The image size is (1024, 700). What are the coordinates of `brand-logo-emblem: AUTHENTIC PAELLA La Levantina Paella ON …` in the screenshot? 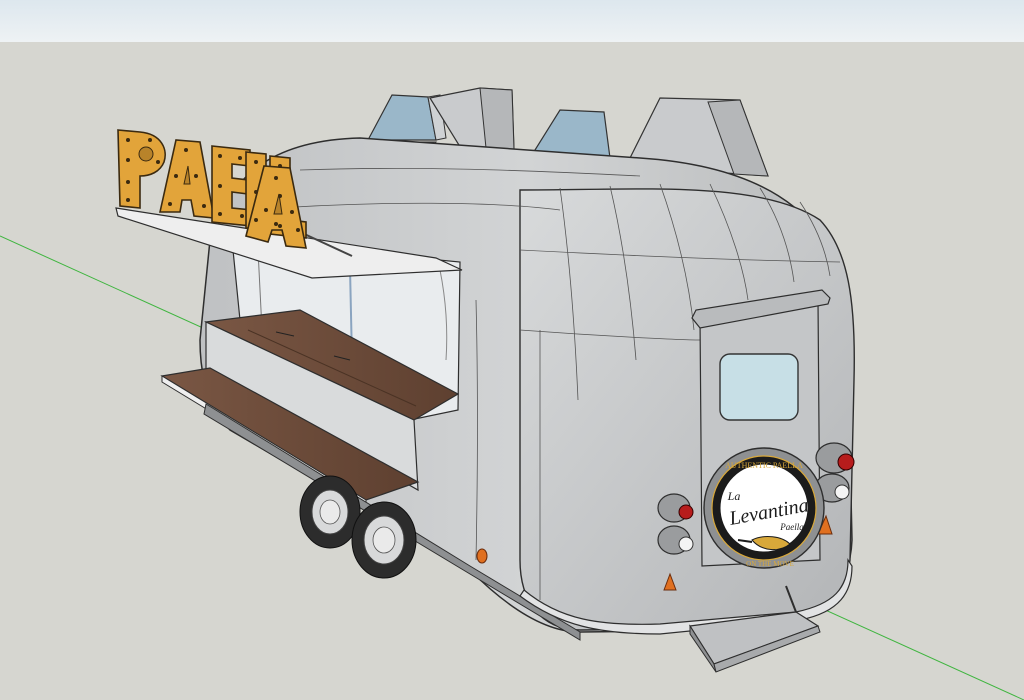 It's located at (764, 508).